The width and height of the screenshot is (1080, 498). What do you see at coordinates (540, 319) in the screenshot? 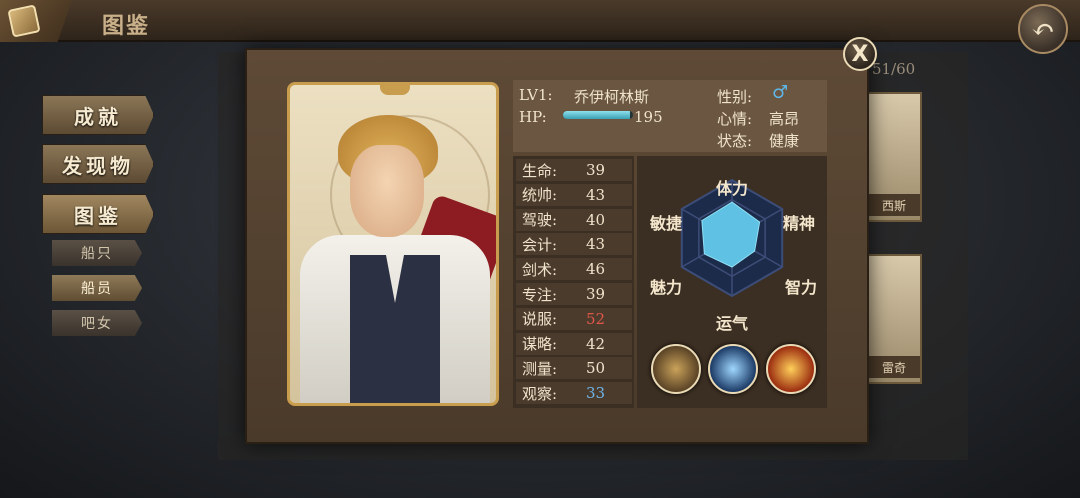
I see `stat-label: 说服:` at bounding box center [540, 319].